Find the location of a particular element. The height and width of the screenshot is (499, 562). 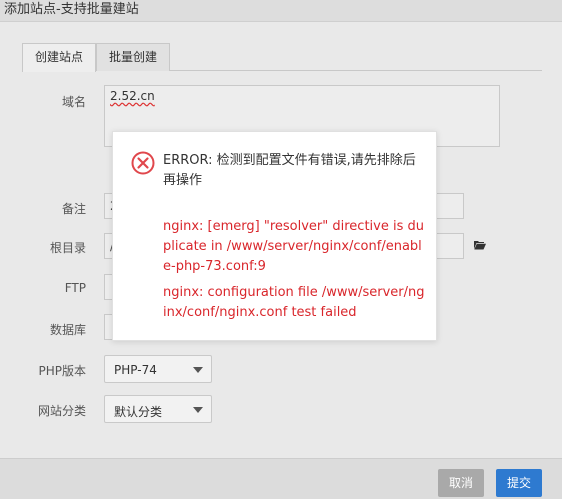

site-category-select: 默认分类 is located at coordinates (158, 409).